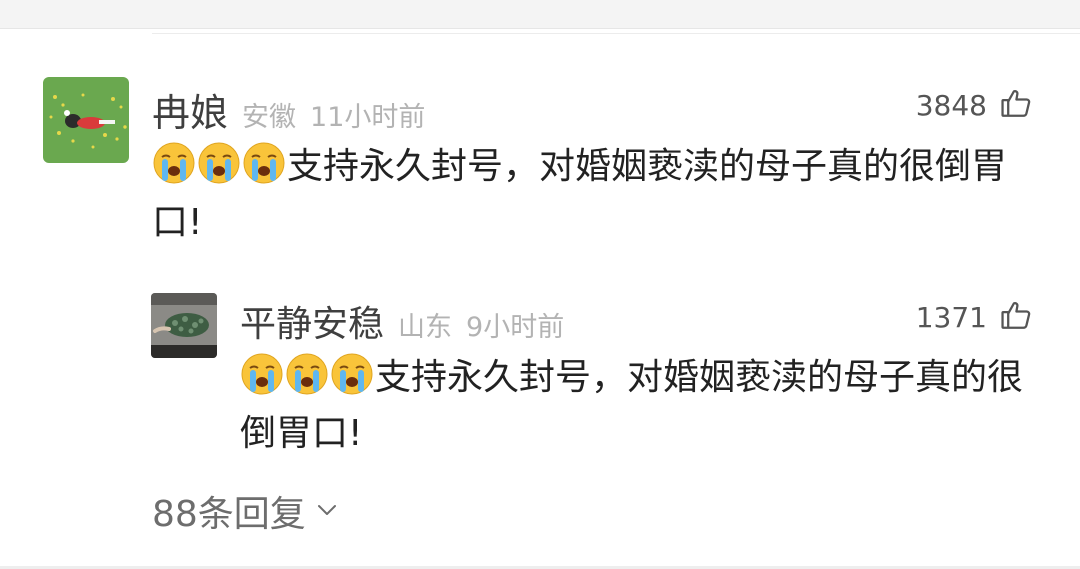 This screenshot has width=1080, height=569. What do you see at coordinates (269, 117) in the screenshot?
I see `location: 安徽` at bounding box center [269, 117].